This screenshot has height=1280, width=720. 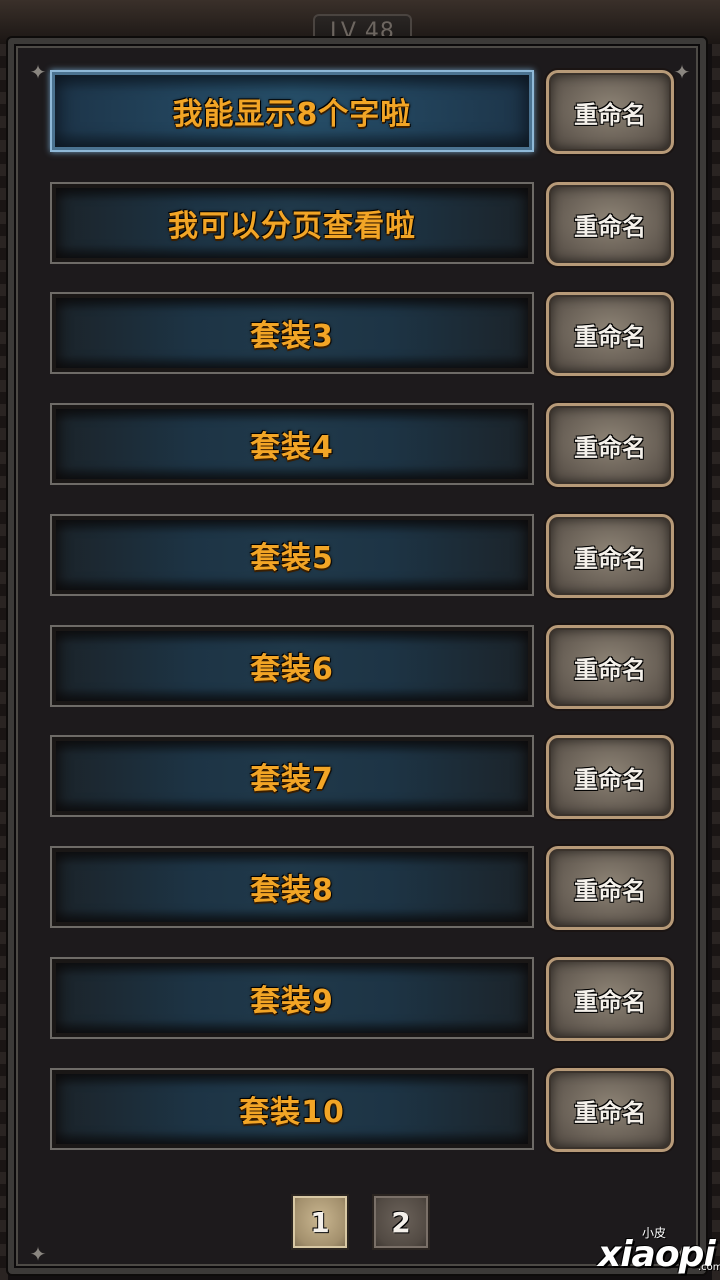 I want to click on set-row: 套装10 重命名, so click(x=363, y=1111).